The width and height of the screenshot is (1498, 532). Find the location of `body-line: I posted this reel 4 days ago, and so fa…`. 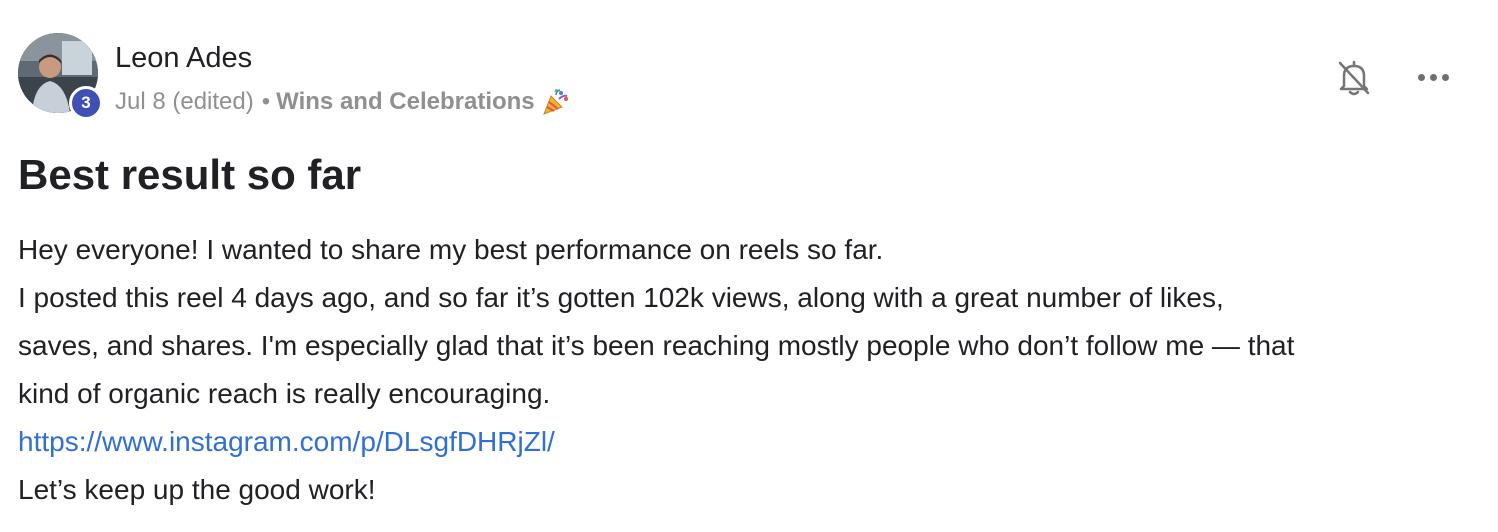

body-line: I posted this reel 4 days ago, and so fa… is located at coordinates (621, 297).